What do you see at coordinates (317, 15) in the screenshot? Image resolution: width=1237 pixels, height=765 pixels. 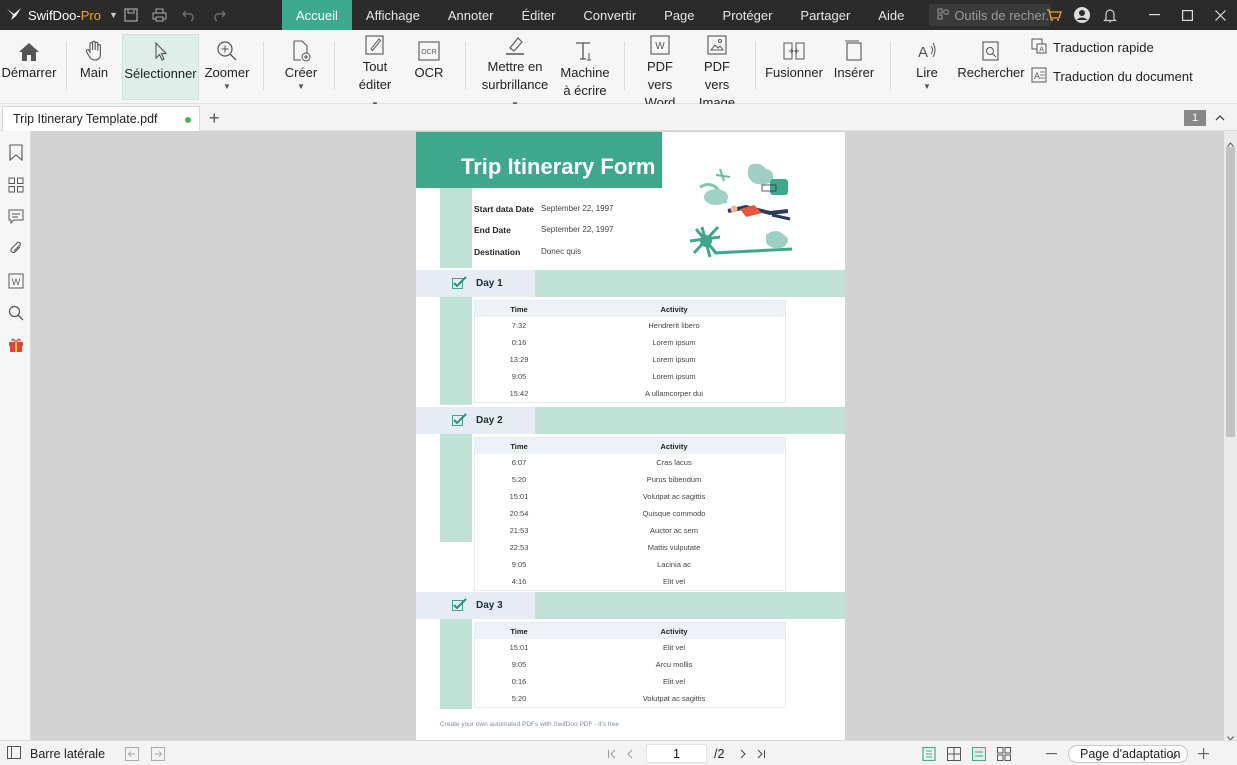 I see `menu-accueil: Accueil` at bounding box center [317, 15].